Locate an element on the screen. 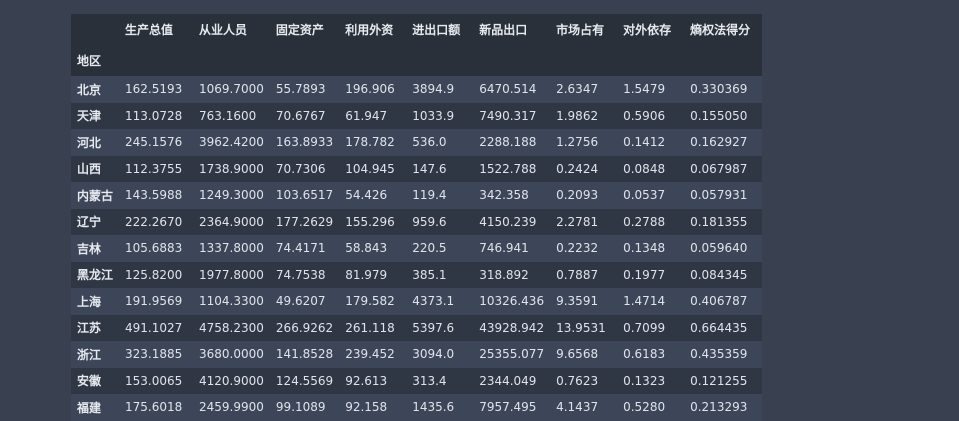  table-cell: 1522.788 is located at coordinates (512, 168).